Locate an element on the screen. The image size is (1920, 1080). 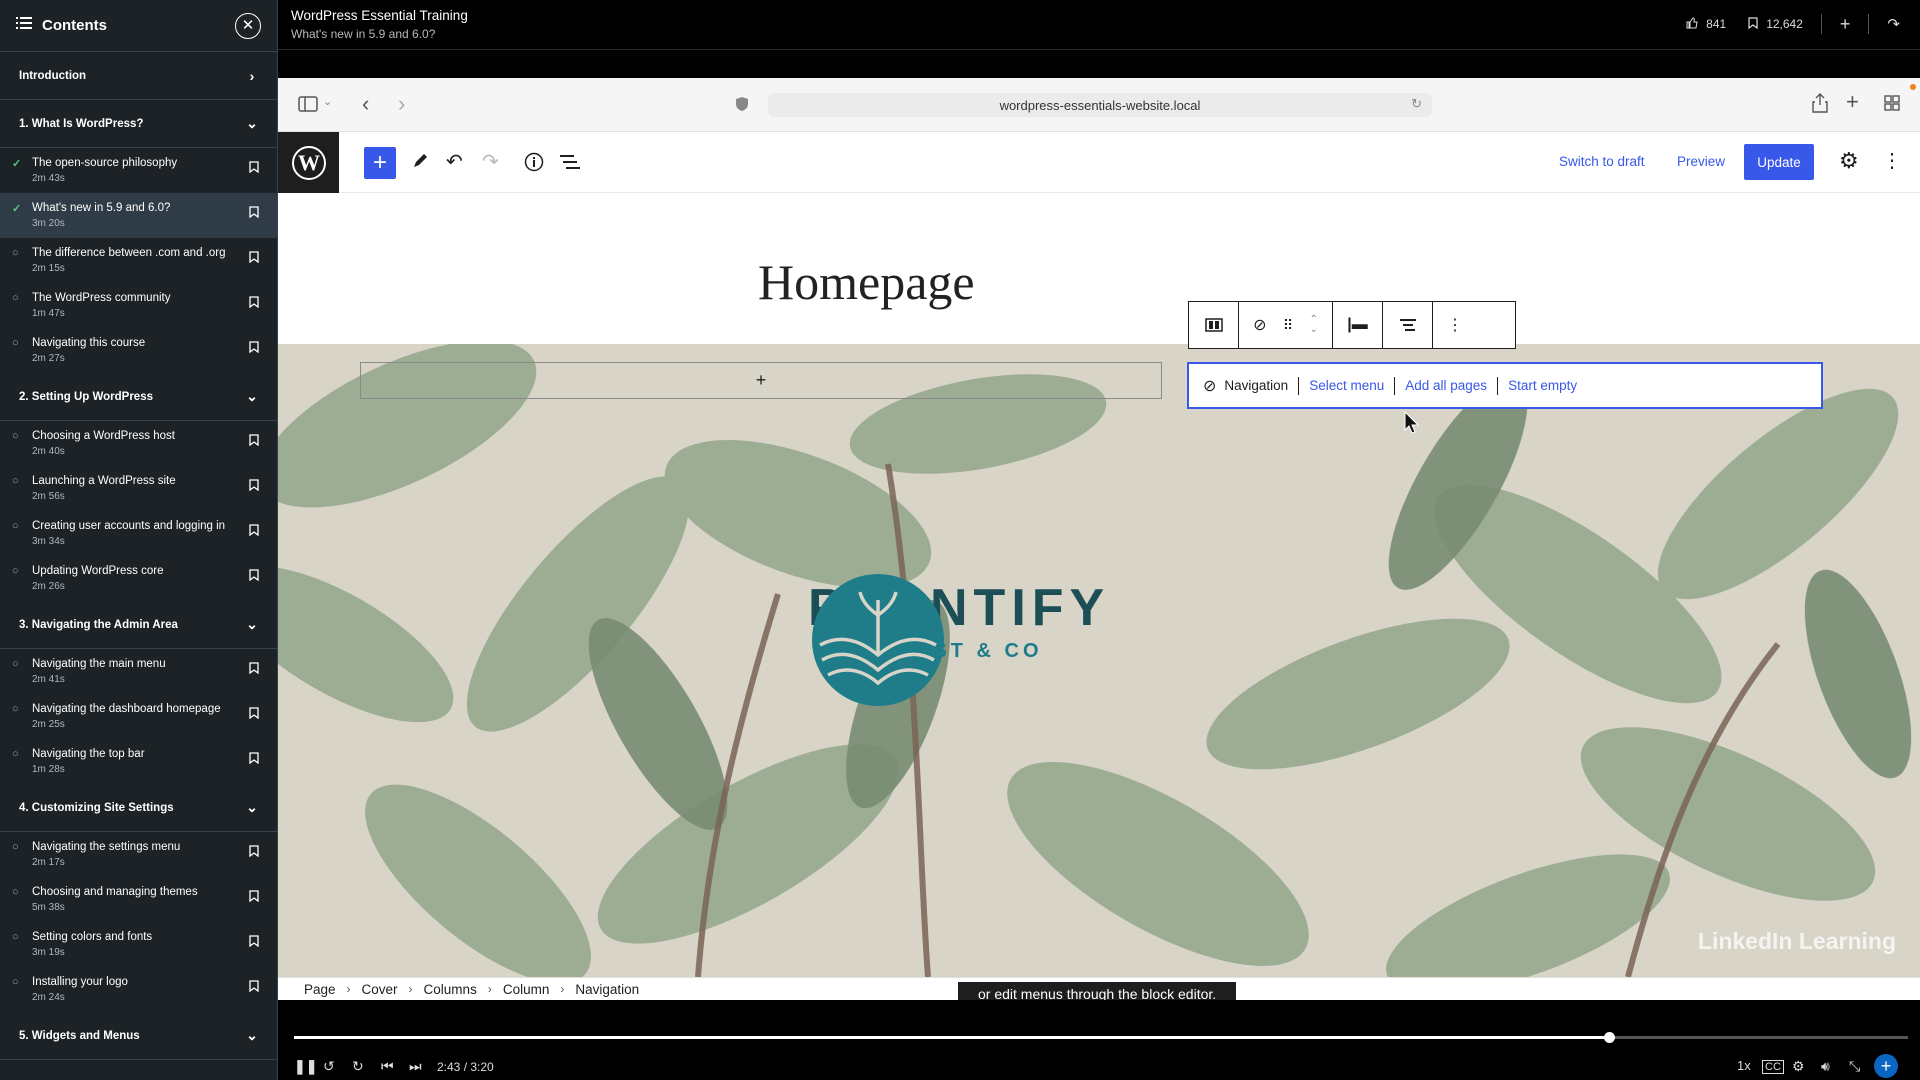
start-empty-button: Start empty is located at coordinates (1542, 385).